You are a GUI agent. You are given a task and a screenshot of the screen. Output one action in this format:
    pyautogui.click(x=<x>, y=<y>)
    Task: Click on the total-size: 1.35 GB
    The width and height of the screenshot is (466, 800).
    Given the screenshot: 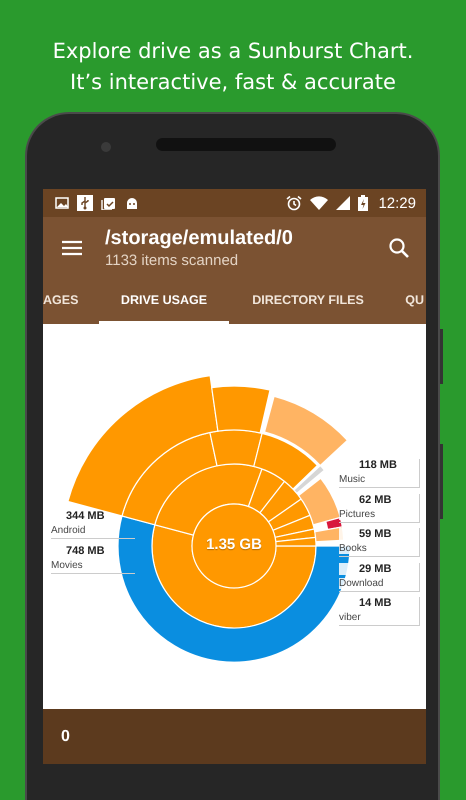 What is the action you would take?
    pyautogui.click(x=234, y=544)
    